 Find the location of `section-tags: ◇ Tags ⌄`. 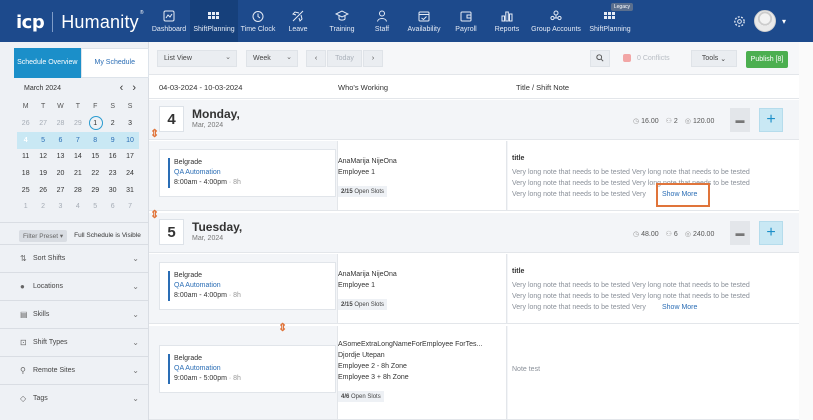

section-tags: ◇ Tags ⌄ is located at coordinates (74, 398).